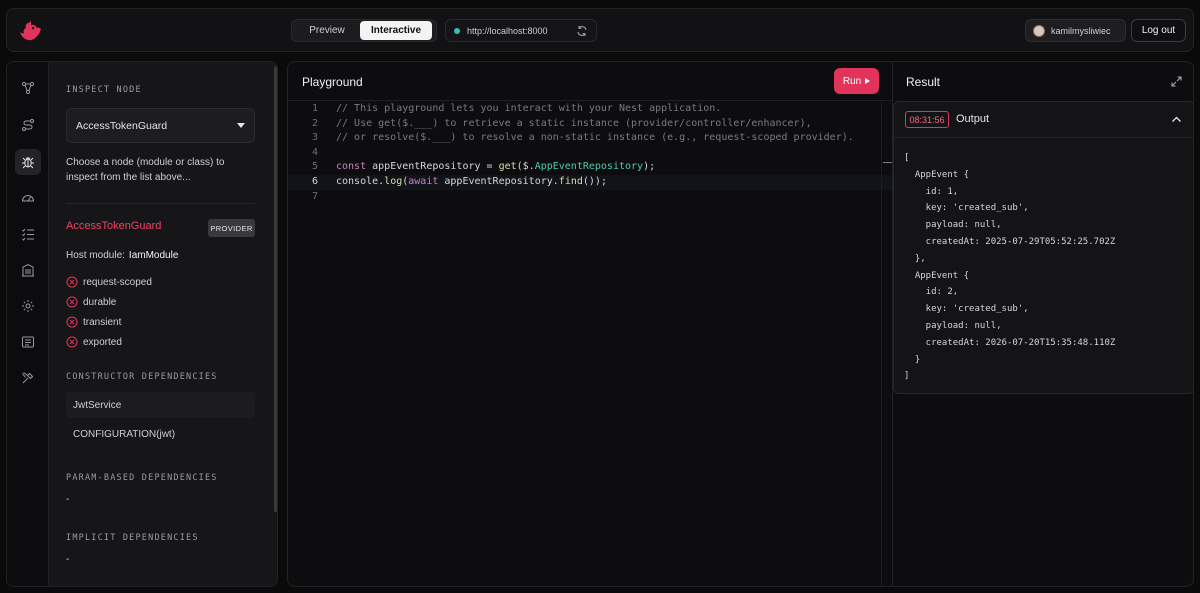 The image size is (1200, 593). Describe the element at coordinates (582, 31) in the screenshot. I see `refresh-icon` at that location.